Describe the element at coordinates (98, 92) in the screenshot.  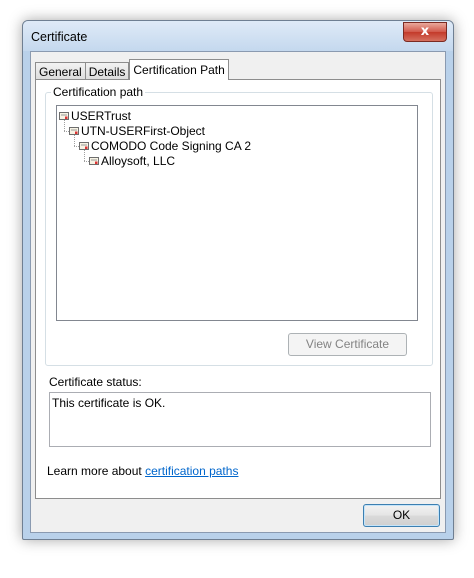
I see `certification-path-label: Certification path` at that location.